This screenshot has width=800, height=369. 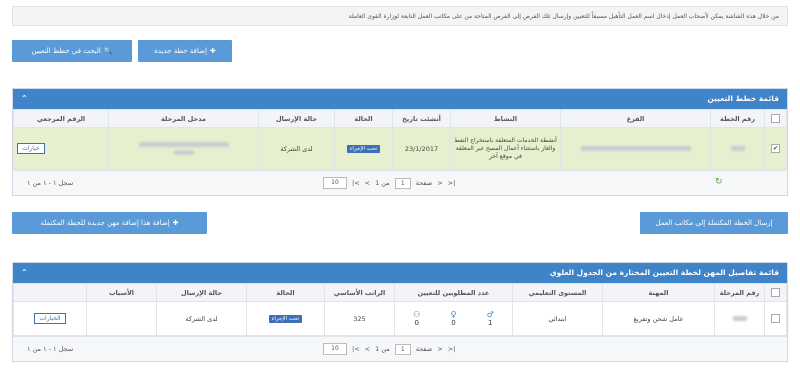 I want to click on people-icon: ⚇, so click(x=417, y=314).